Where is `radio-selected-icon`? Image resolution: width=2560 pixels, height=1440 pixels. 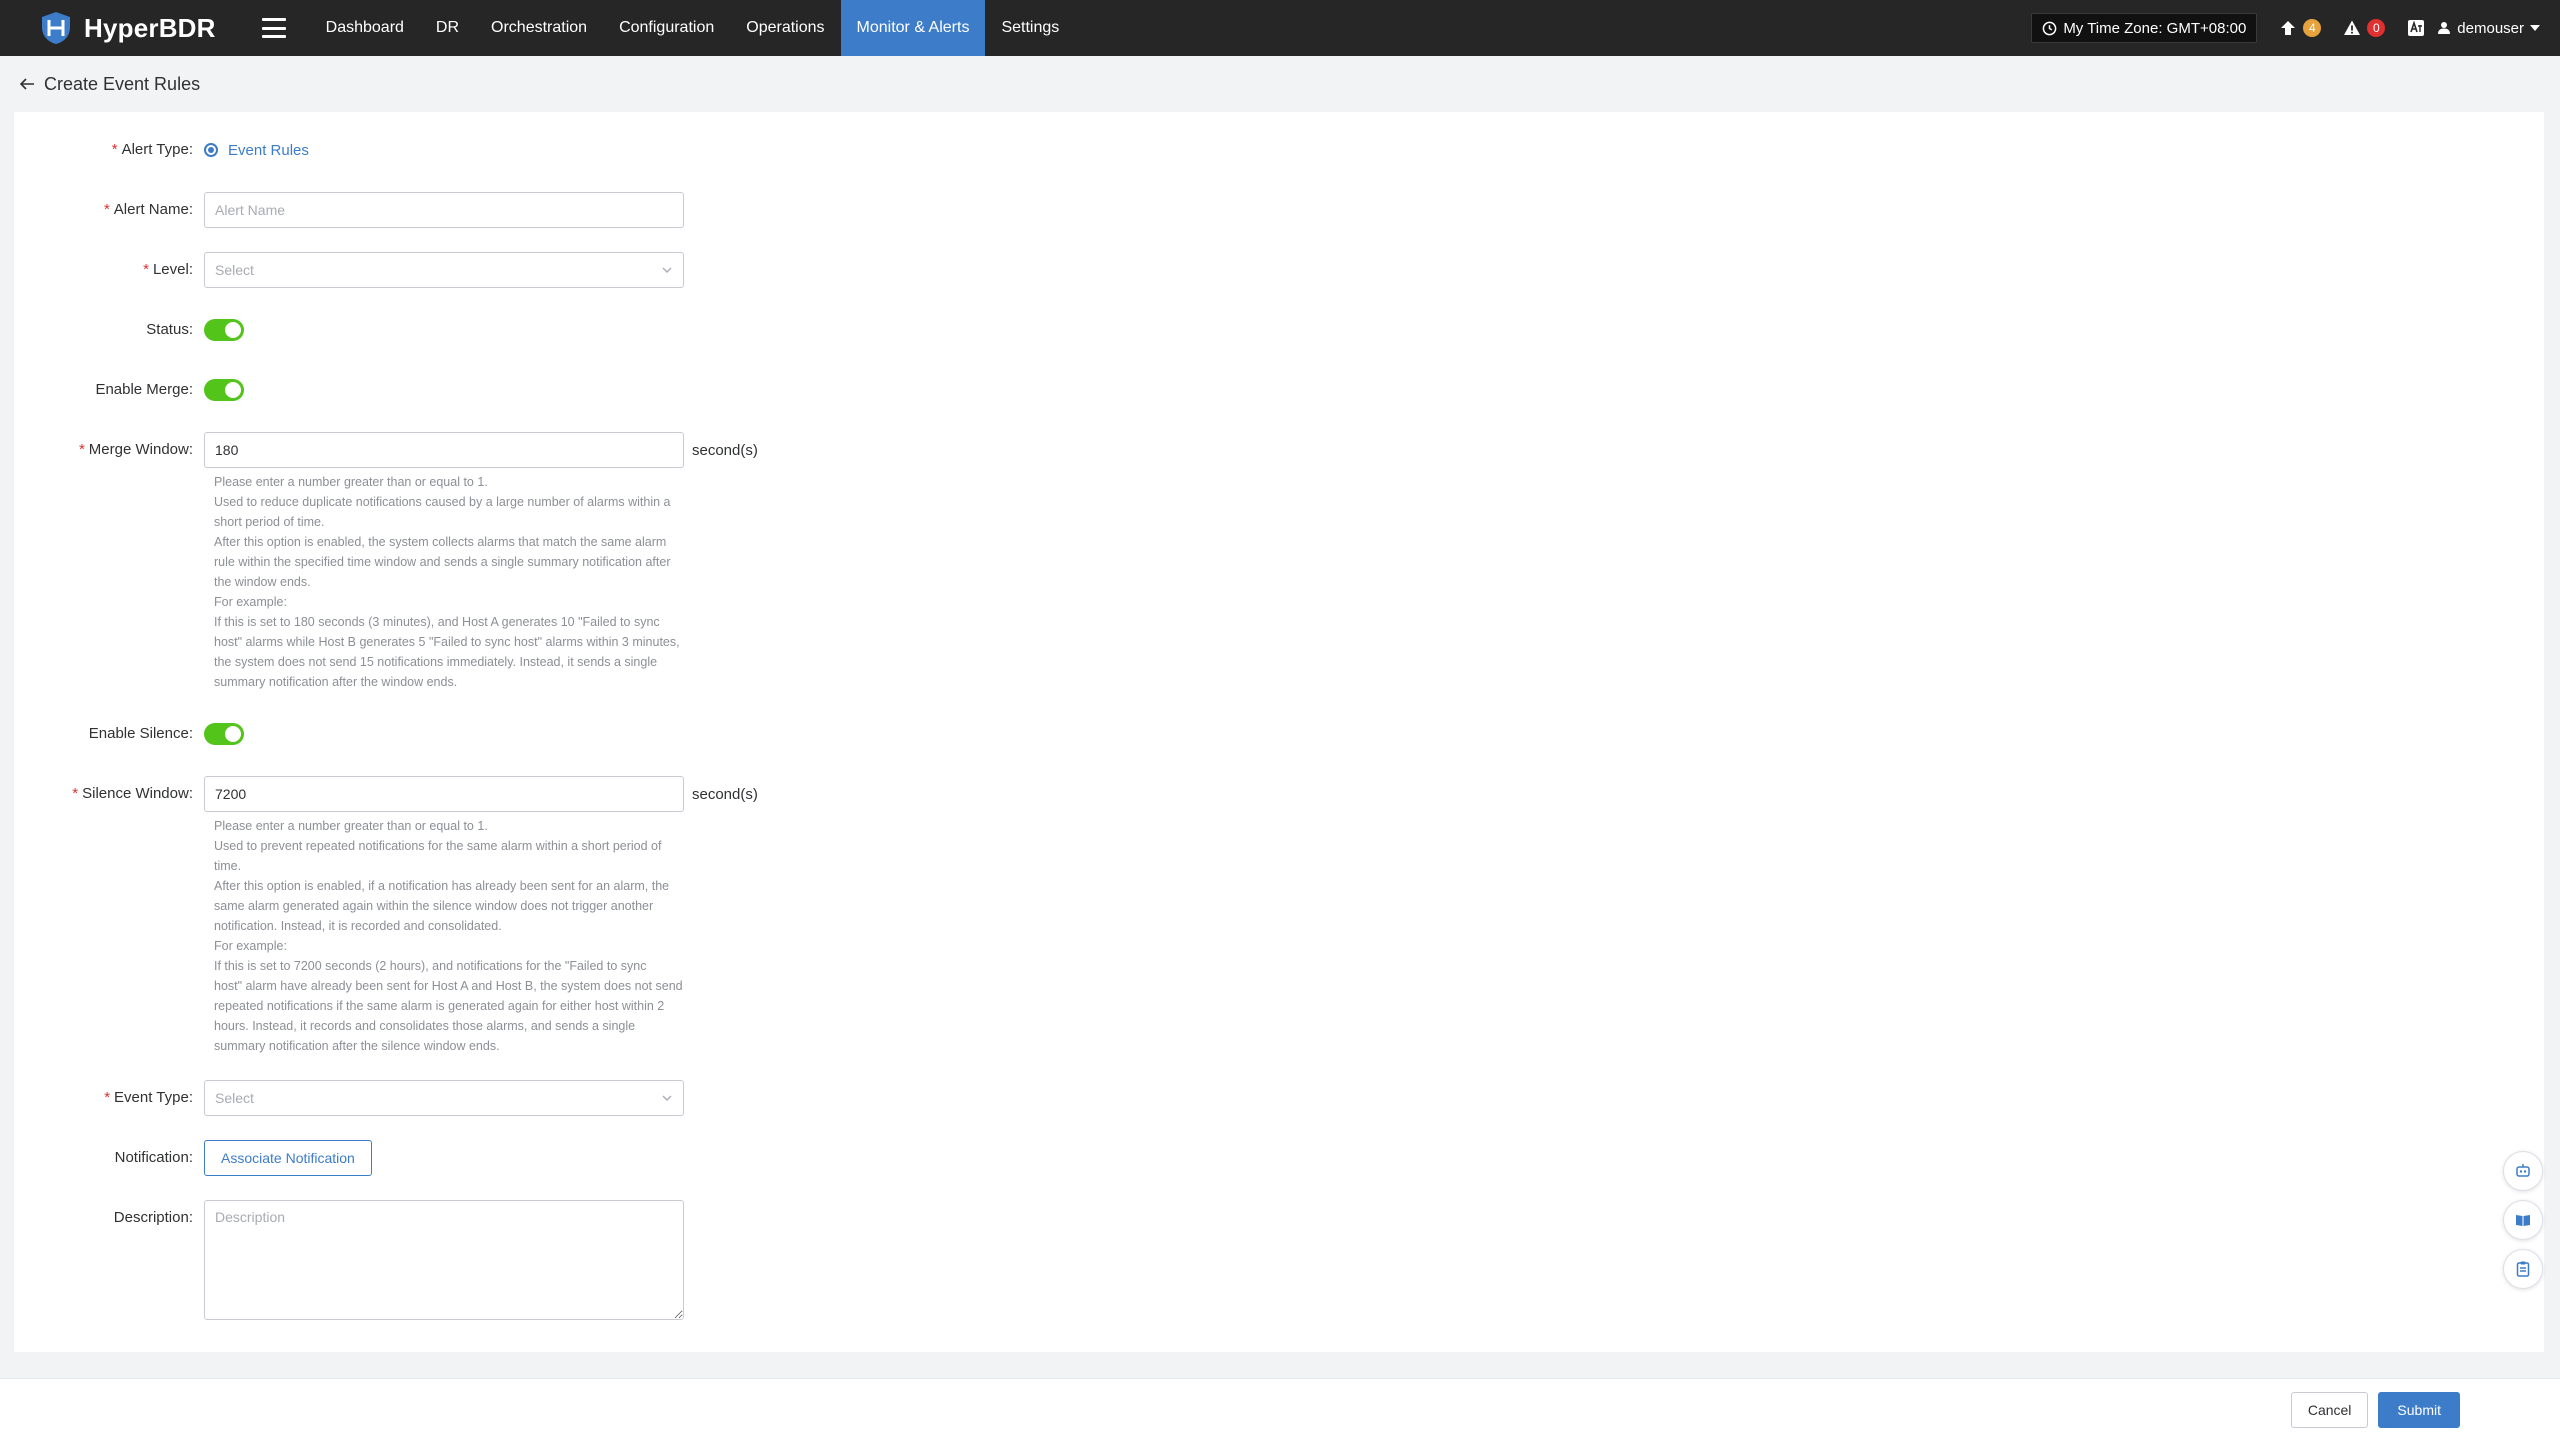
radio-selected-icon is located at coordinates (211, 150).